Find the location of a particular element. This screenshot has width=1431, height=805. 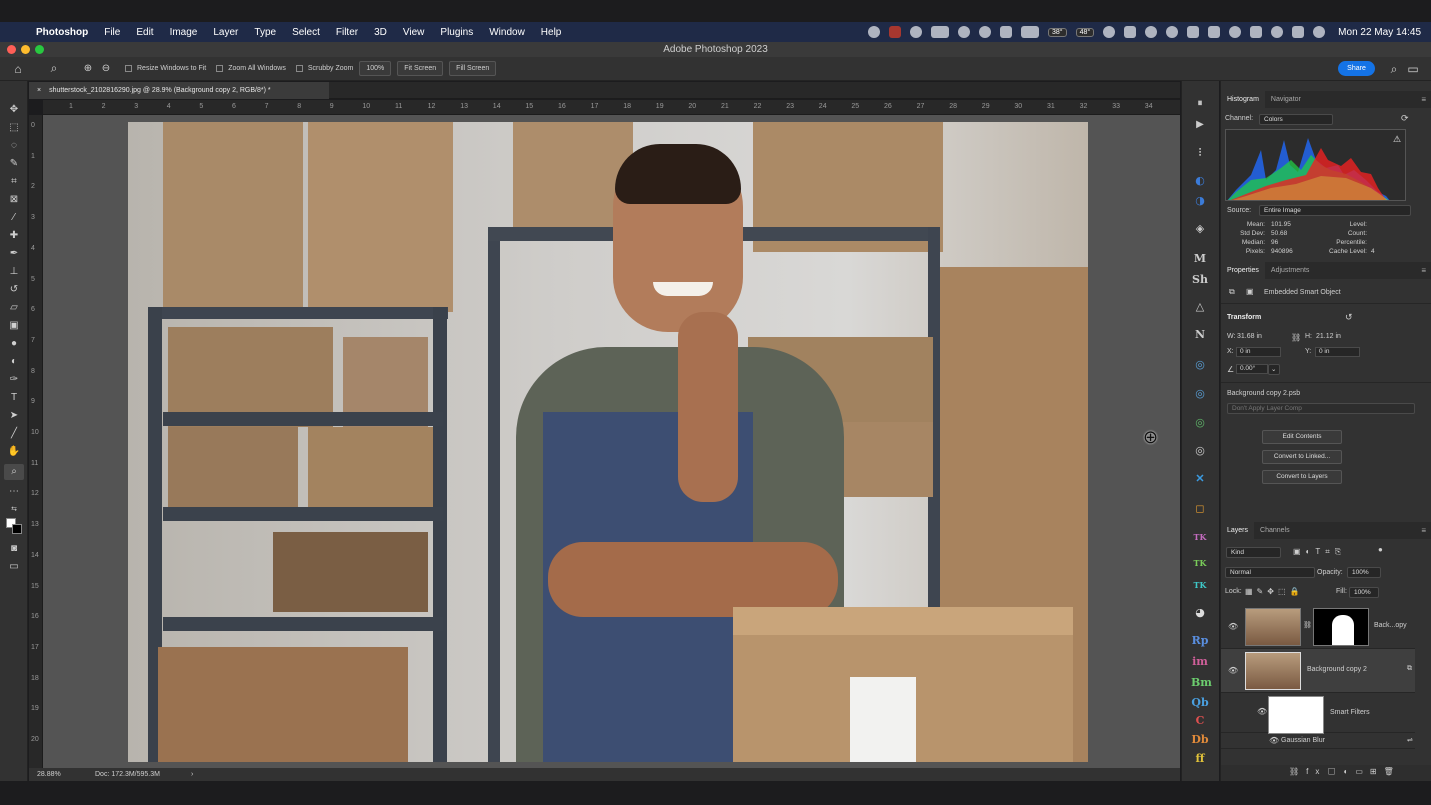

x-field: 0 in is located at coordinates (1258, 352).